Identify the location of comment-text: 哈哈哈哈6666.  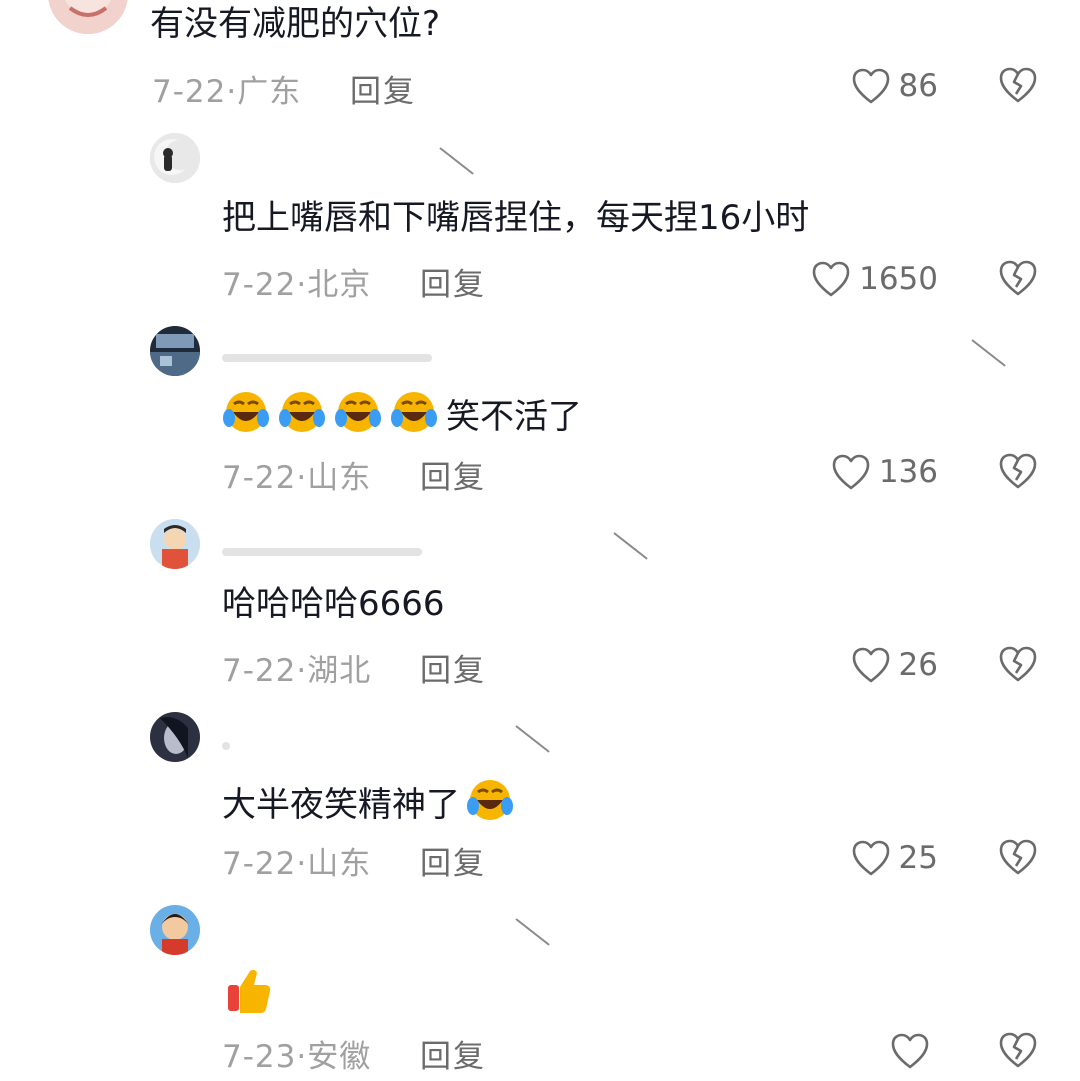
(333, 604).